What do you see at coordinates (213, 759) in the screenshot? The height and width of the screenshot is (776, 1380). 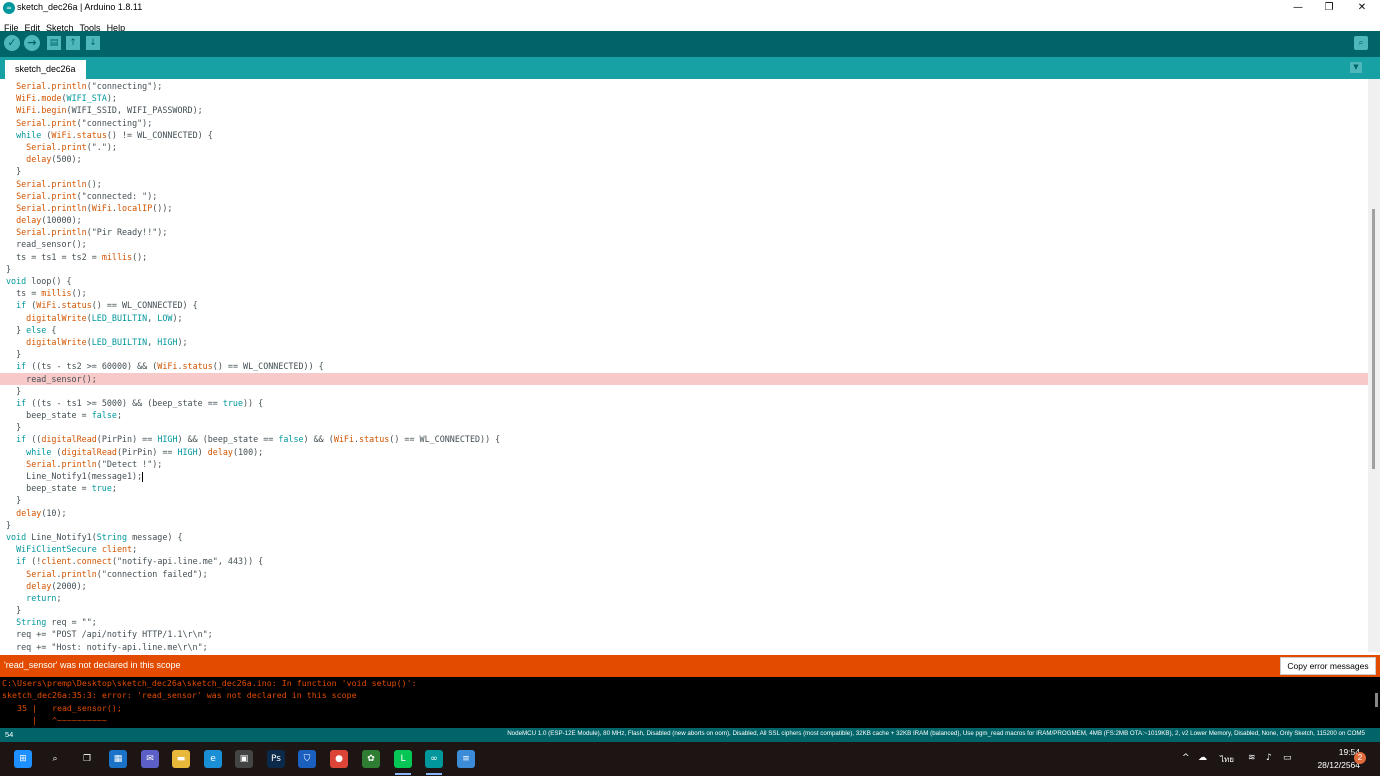 I see `edge-icon: e` at bounding box center [213, 759].